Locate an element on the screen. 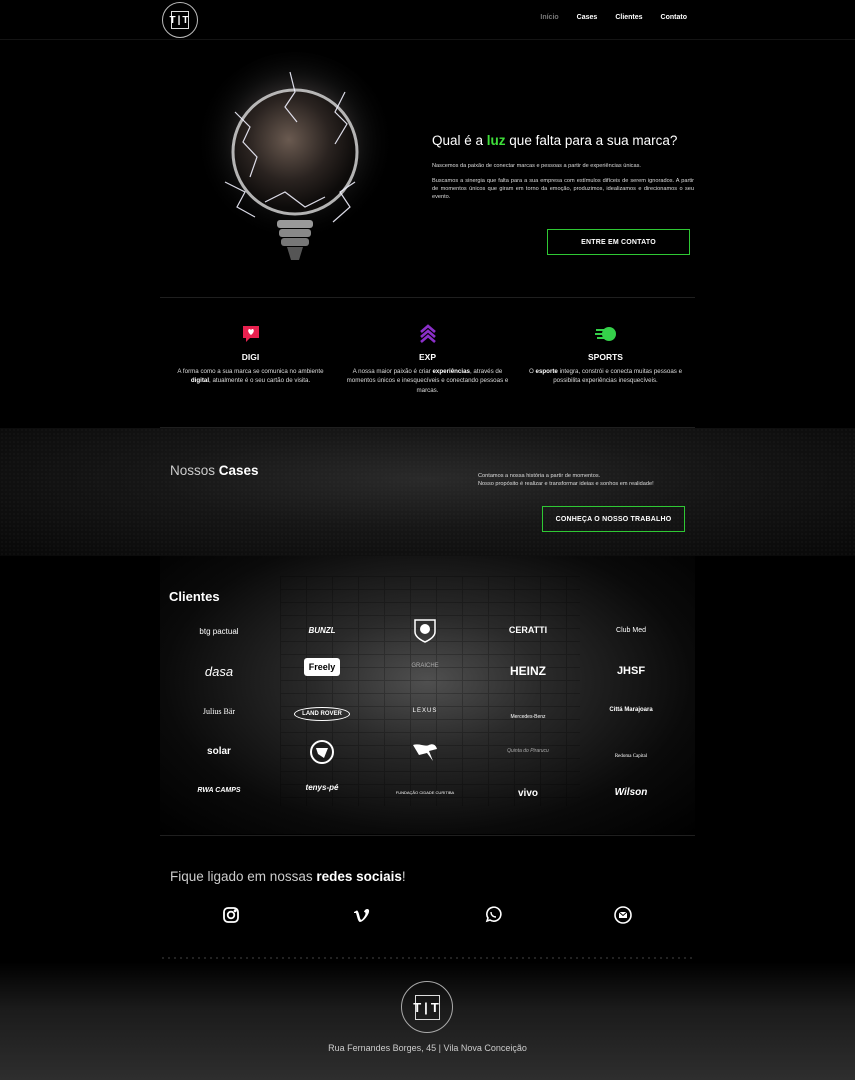  menu-item-clientes: Clientes is located at coordinates (628, 17).